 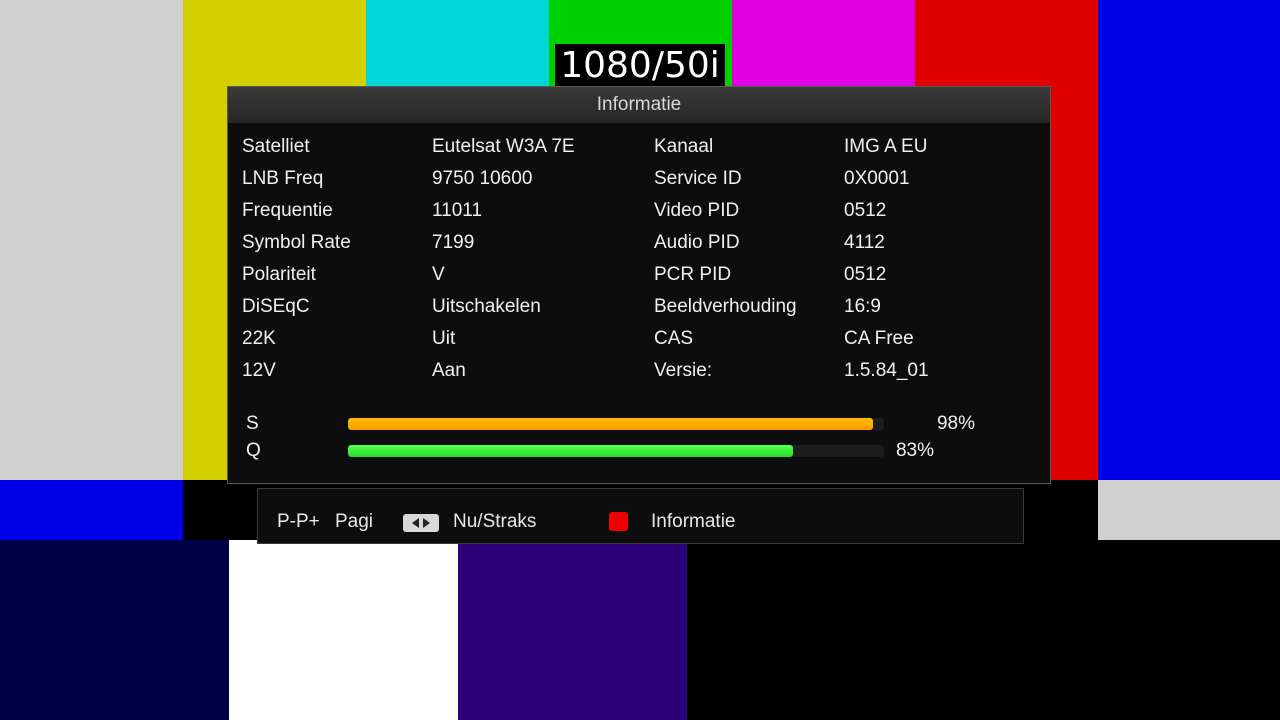 I want to click on bottom-bar-black, so click(x=983, y=630).